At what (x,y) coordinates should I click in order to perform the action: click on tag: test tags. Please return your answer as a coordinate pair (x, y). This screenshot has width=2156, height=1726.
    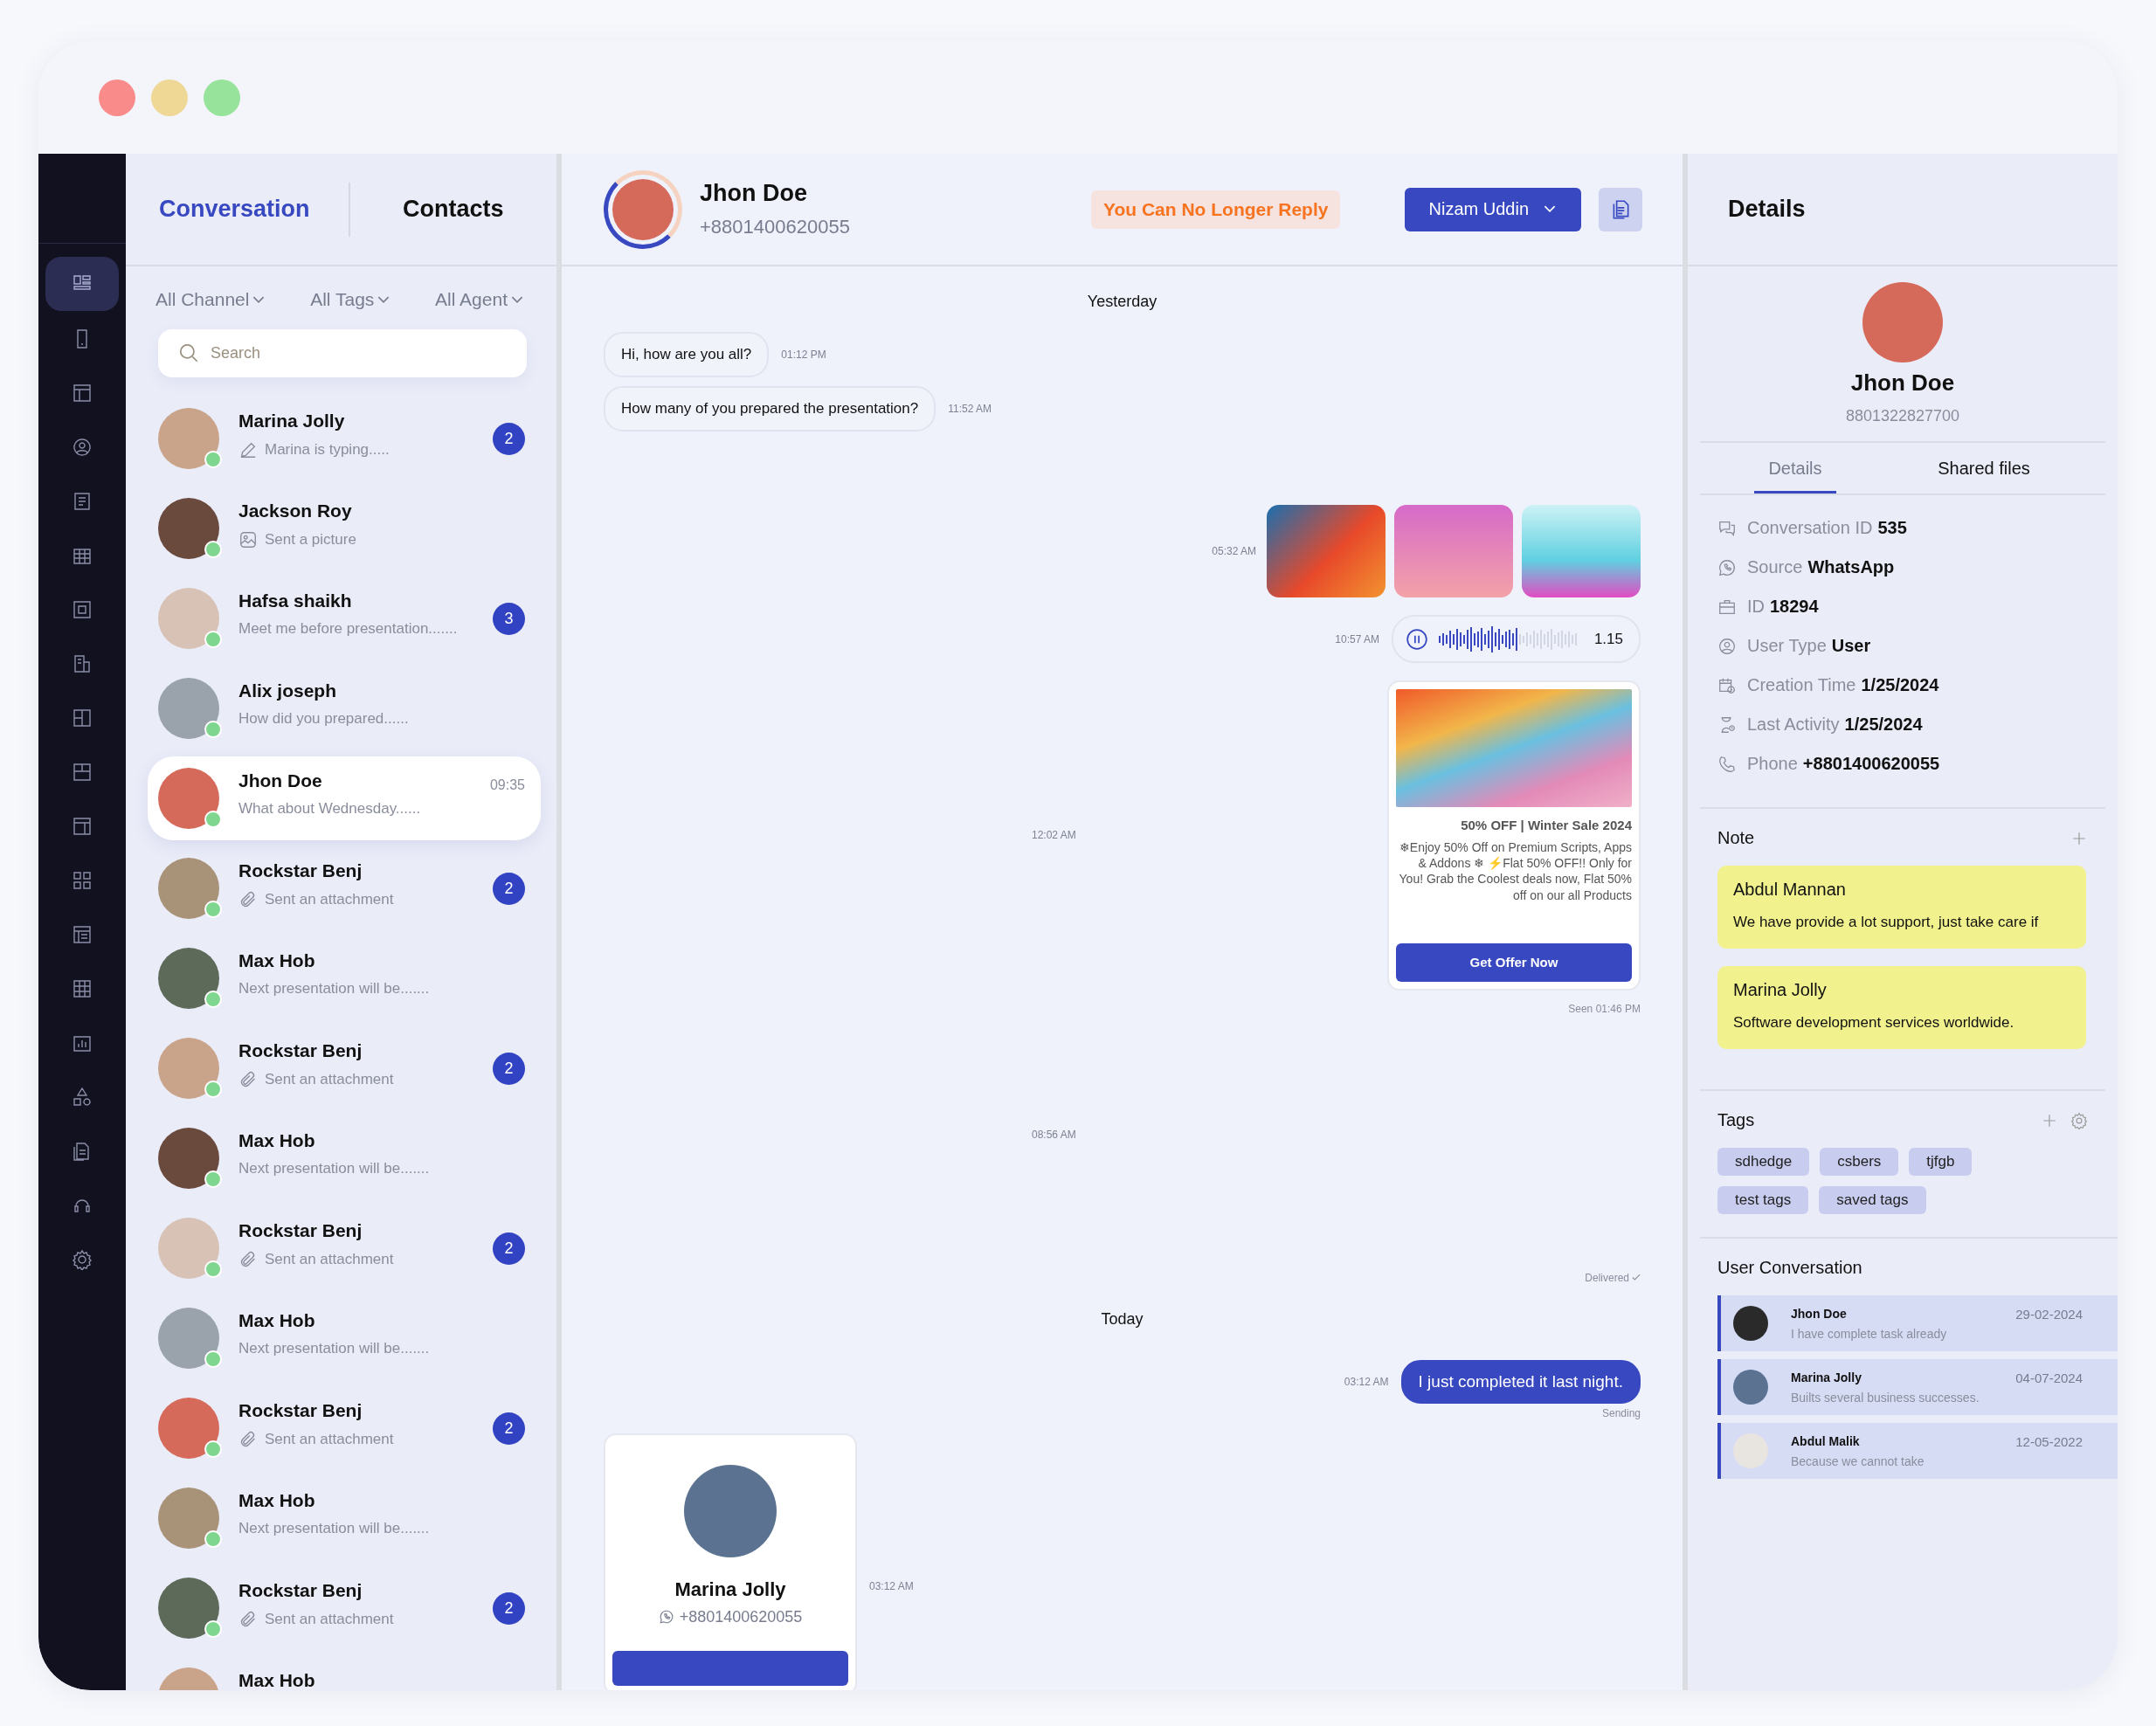
    Looking at the image, I should click on (1763, 1200).